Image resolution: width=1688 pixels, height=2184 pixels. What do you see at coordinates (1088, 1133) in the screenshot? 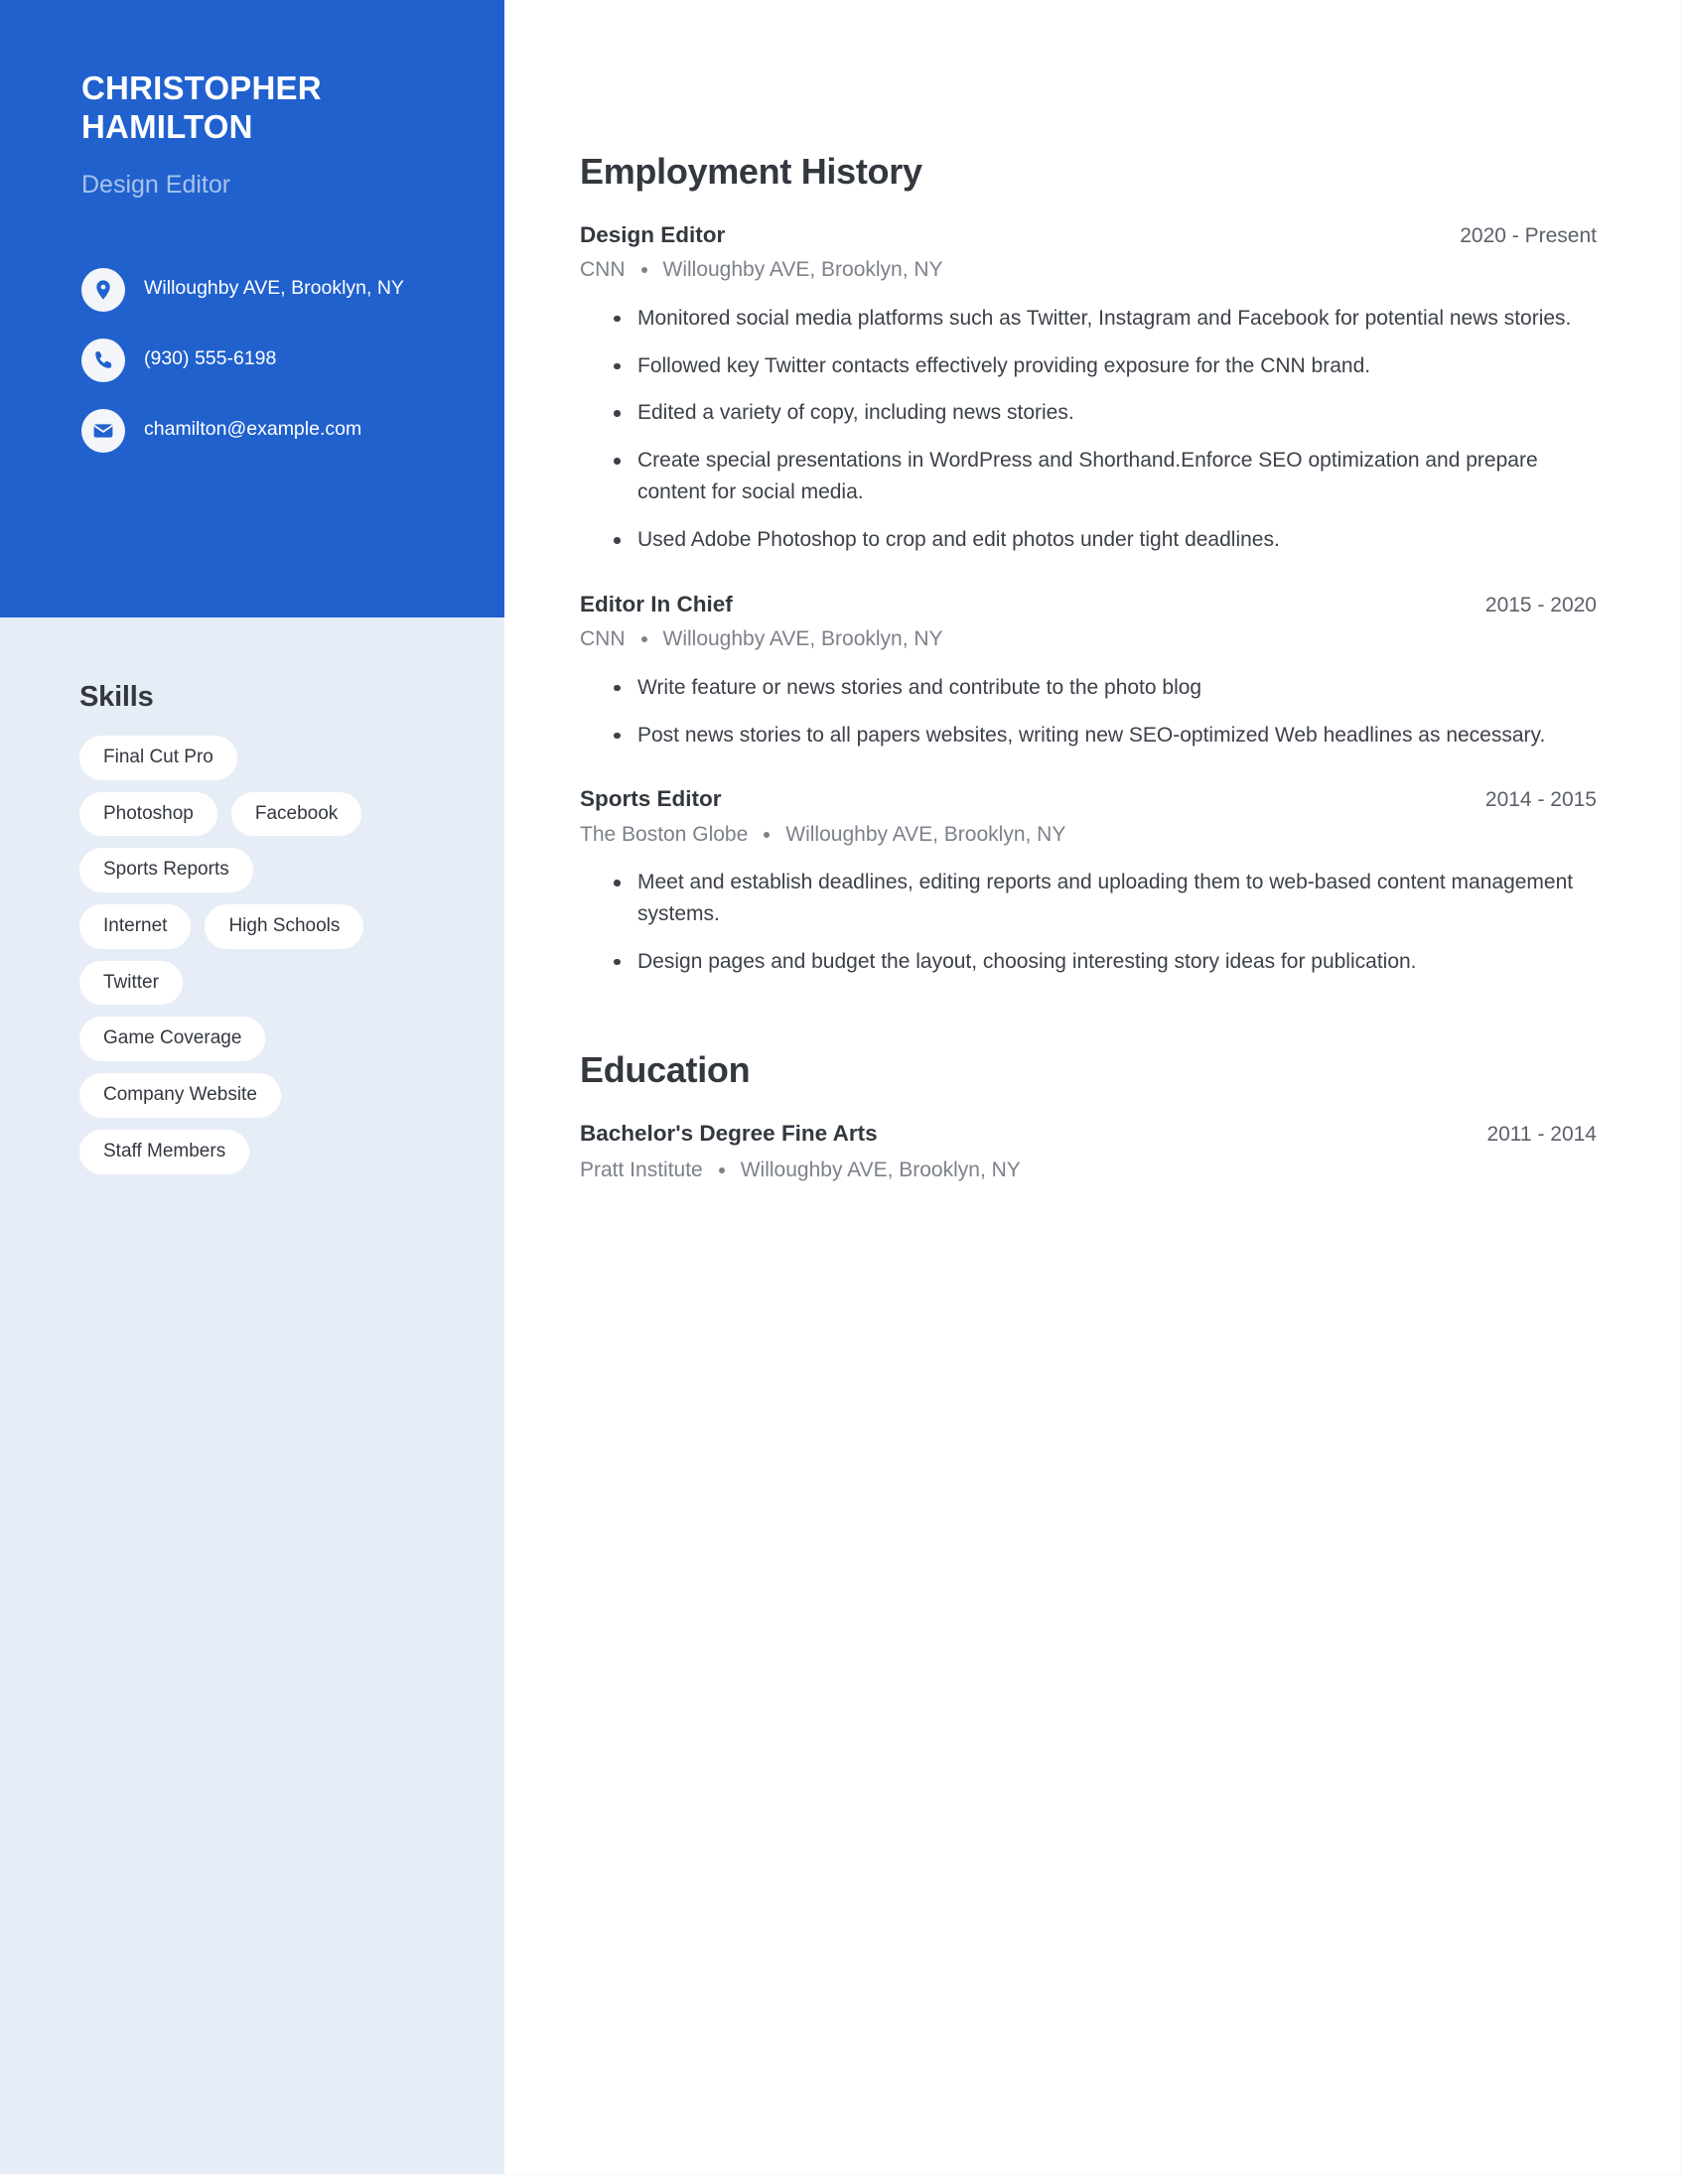
I see `education-entry-header: Bachelor's Degree Fine Arts 2011 - 2014` at bounding box center [1088, 1133].